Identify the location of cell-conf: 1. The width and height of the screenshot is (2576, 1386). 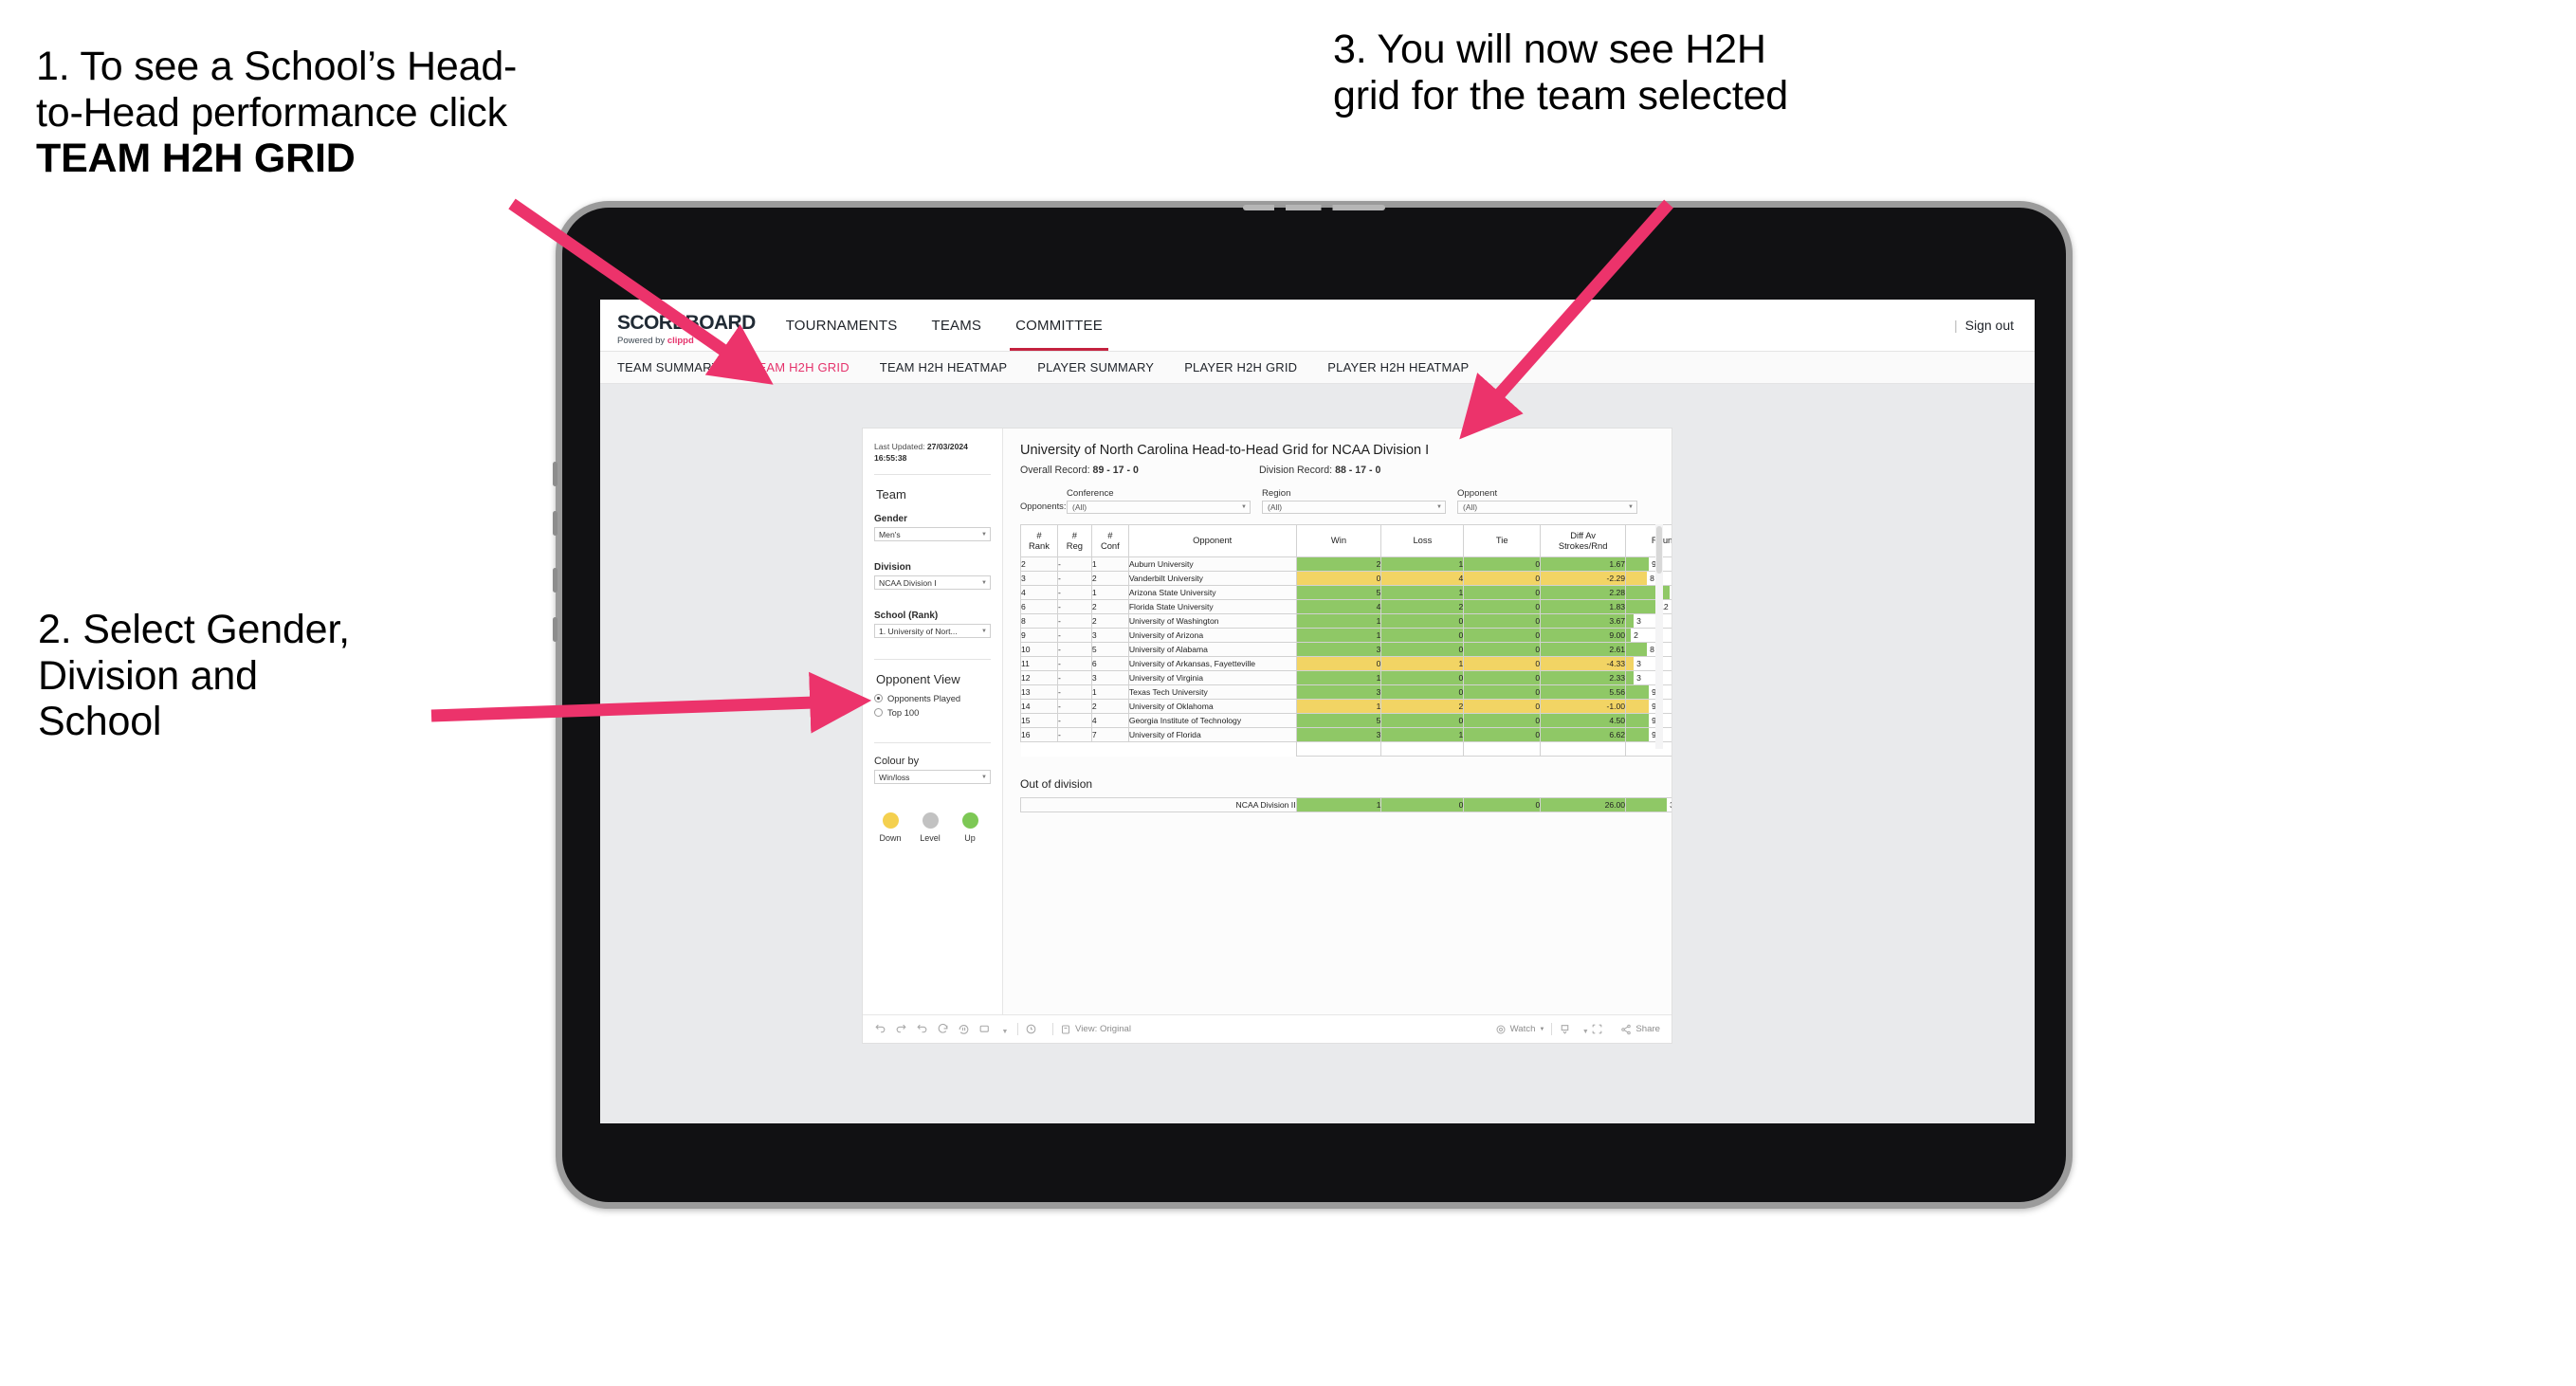
(1109, 564).